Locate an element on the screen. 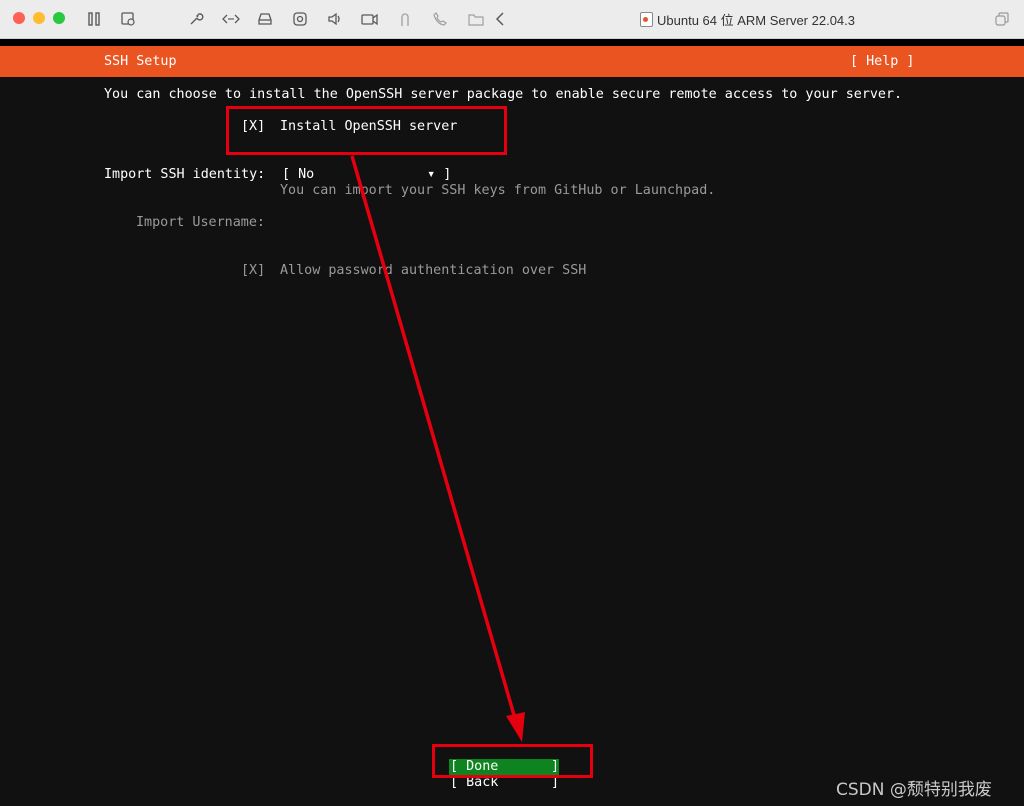  watermark: CSDN @颓特别我废 is located at coordinates (914, 790).